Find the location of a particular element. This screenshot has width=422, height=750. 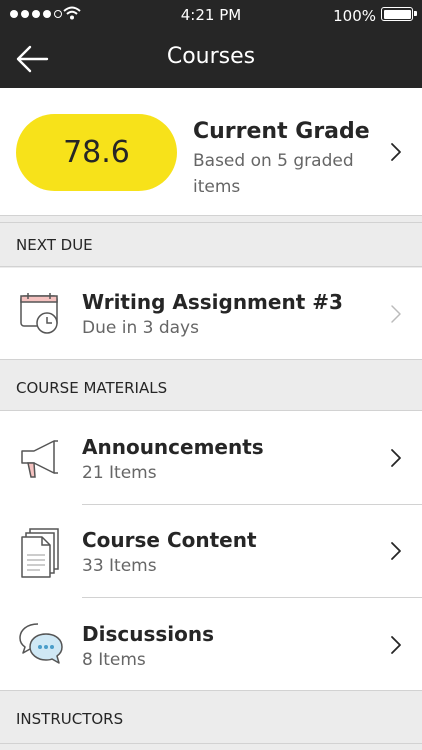

nav-bar: Courses is located at coordinates (211, 59).